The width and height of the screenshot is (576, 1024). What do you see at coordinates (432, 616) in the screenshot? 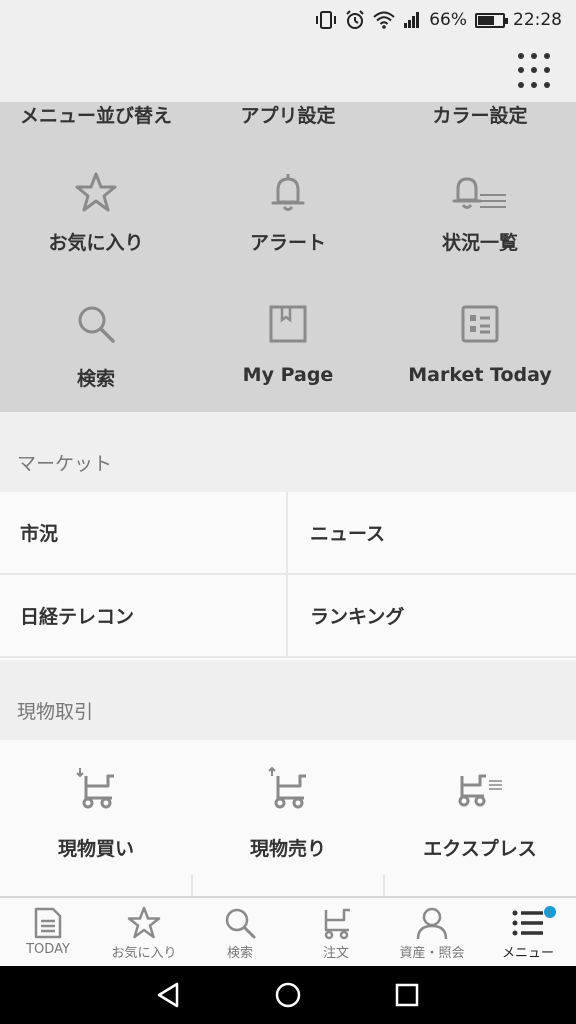
I see `market-item-ranking: ランキング` at bounding box center [432, 616].